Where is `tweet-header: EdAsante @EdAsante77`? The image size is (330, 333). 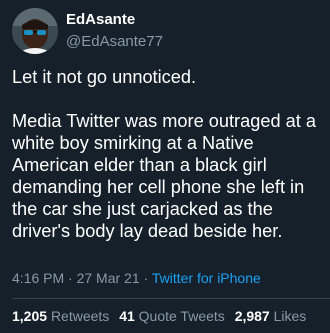
tweet-header: EdAsante @EdAsante77 is located at coordinates (165, 32).